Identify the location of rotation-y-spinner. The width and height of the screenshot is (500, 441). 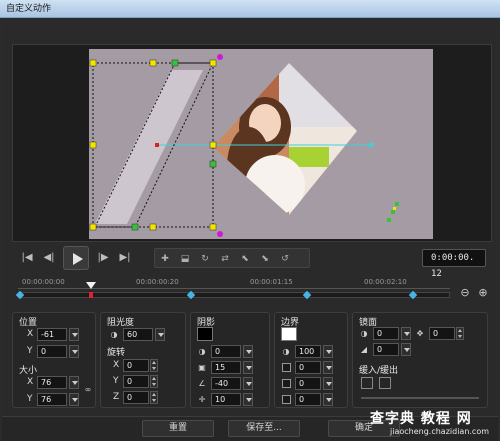
(154, 381).